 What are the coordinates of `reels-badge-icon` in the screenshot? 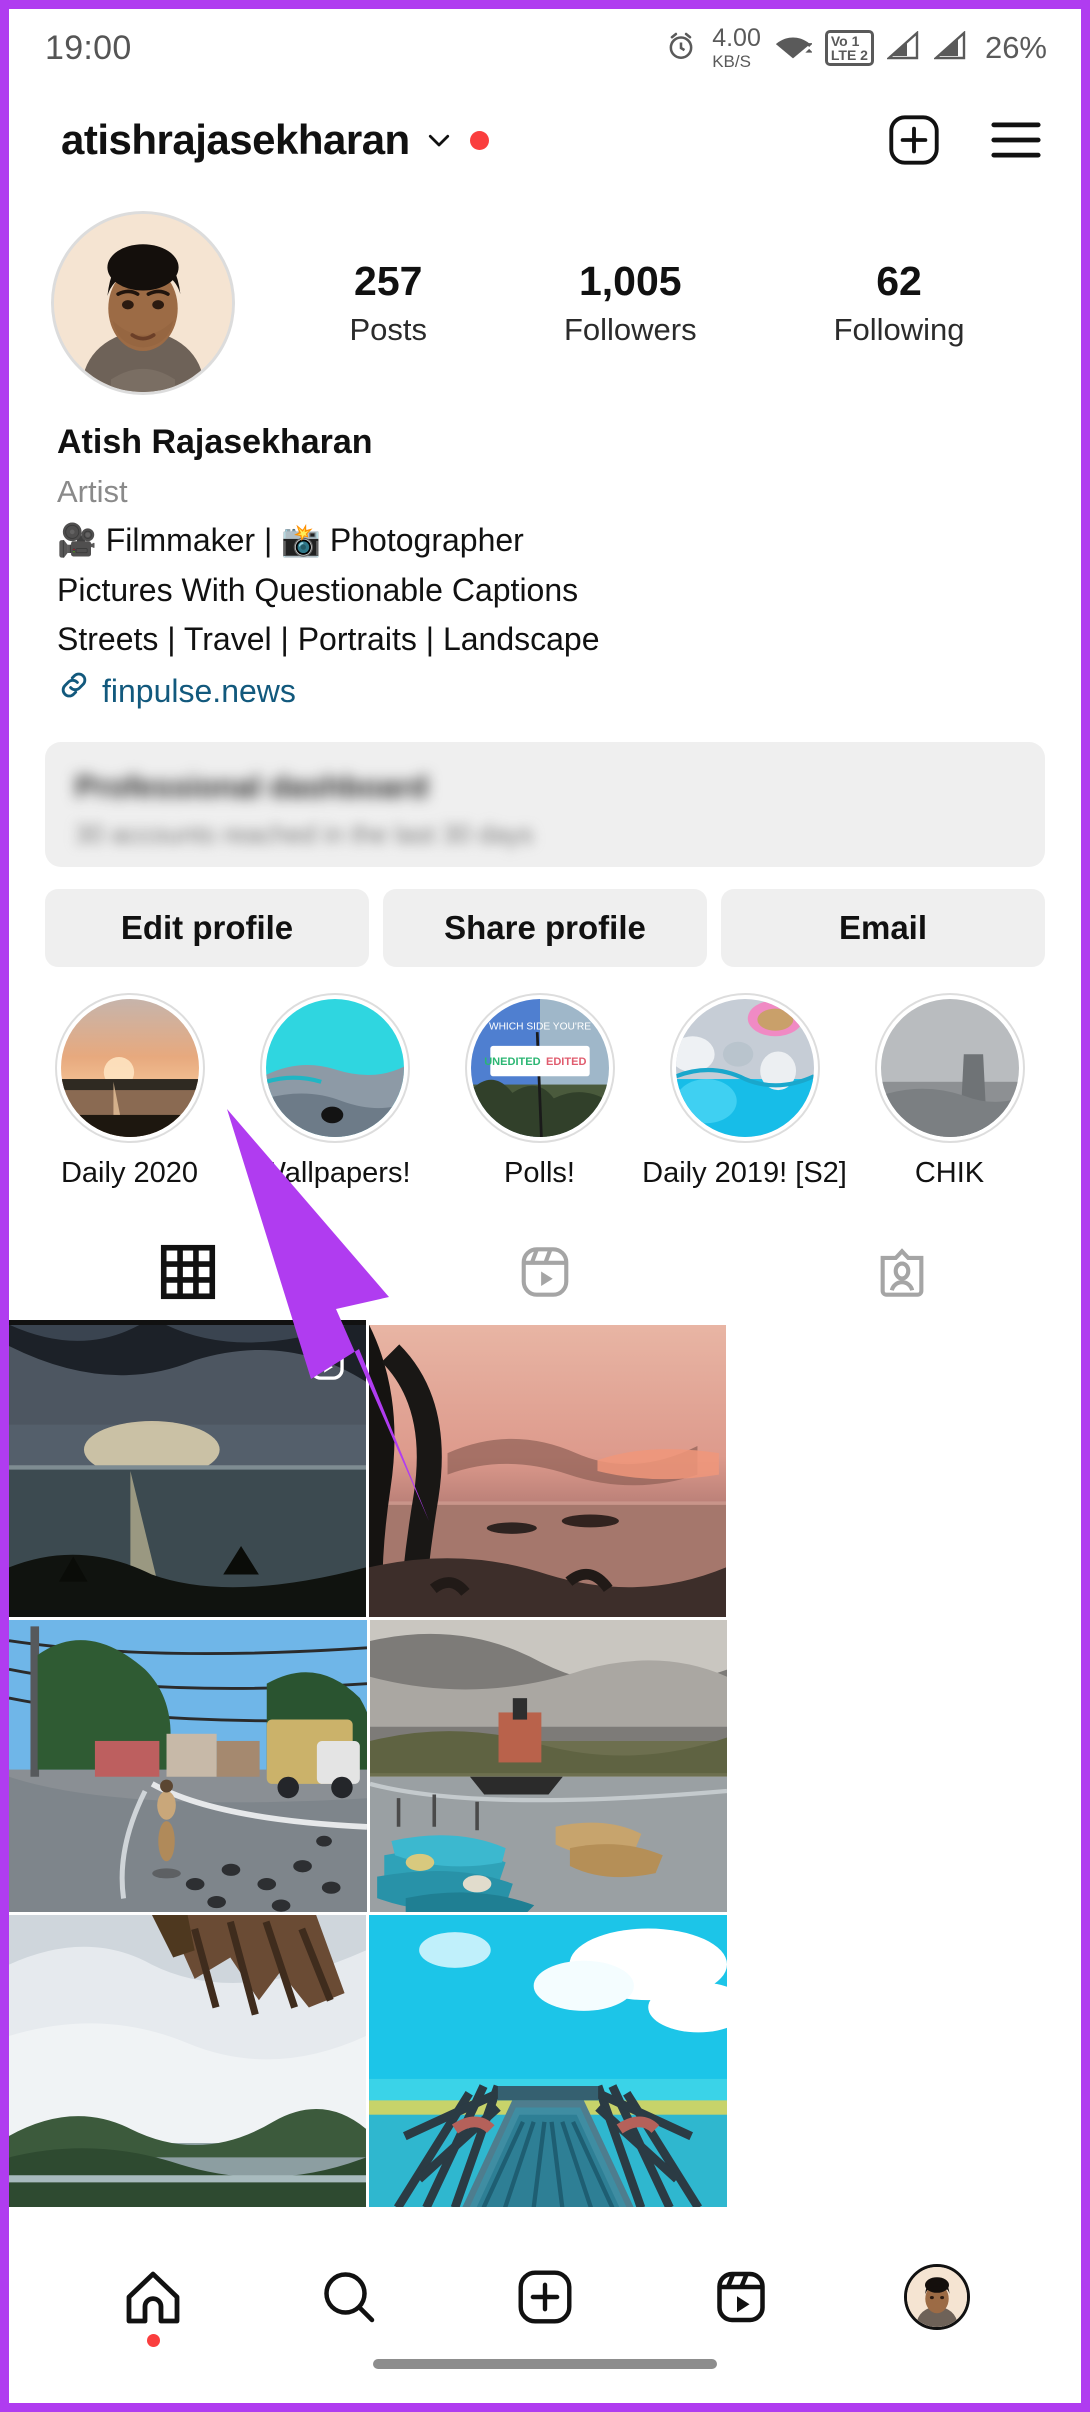 It's located at (327, 1364).